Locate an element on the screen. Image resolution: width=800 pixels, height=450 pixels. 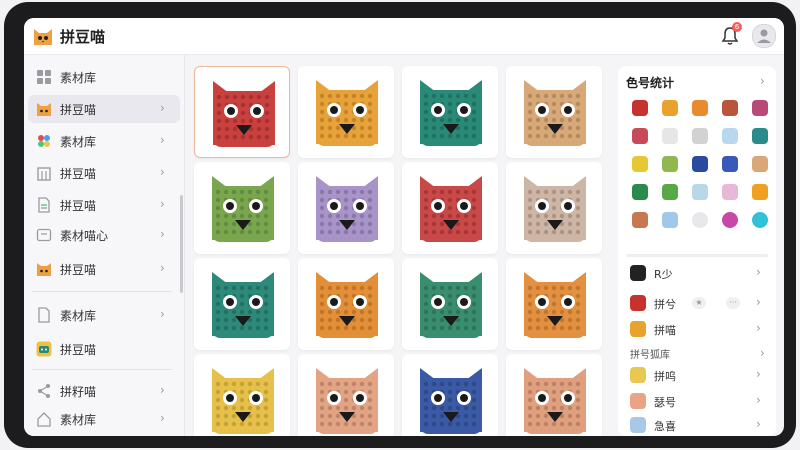
avatar is located at coordinates (764, 36).